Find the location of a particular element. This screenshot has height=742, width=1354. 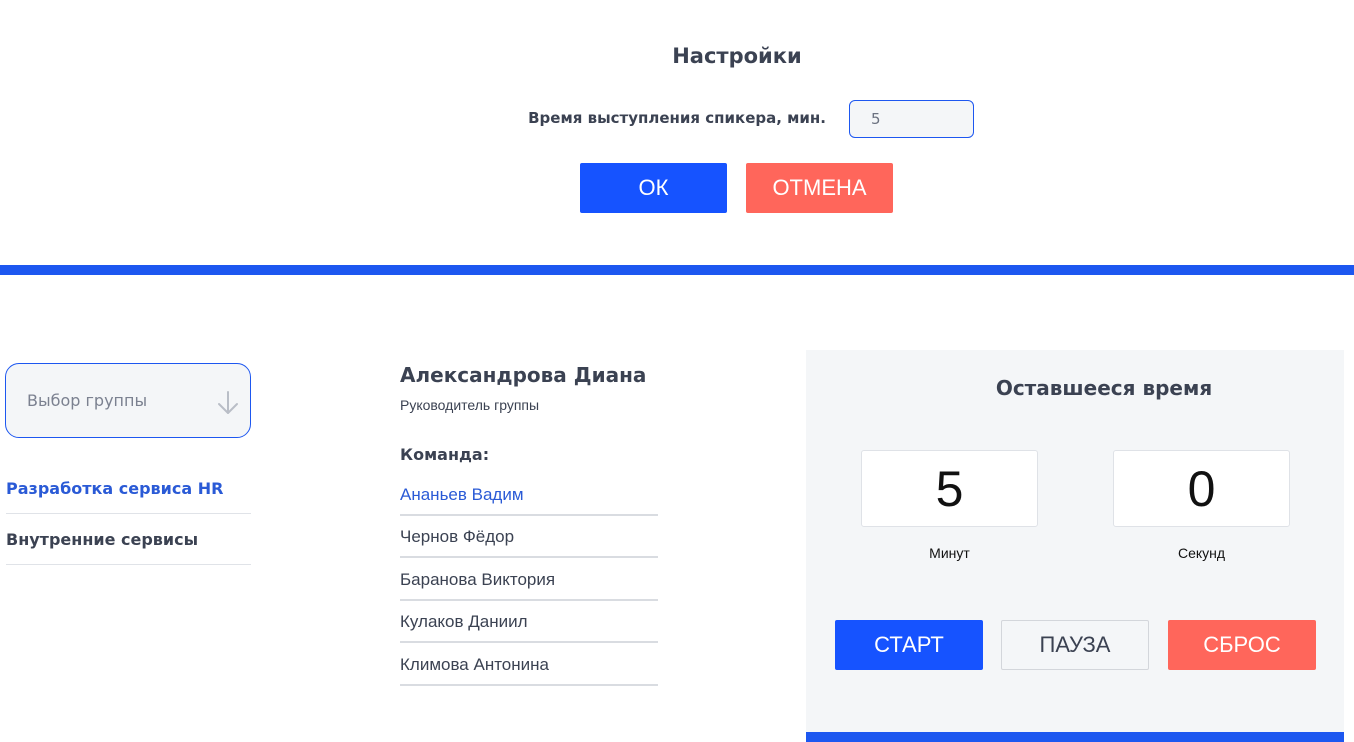

group-item-internal: Внутренние сервисы is located at coordinates (128, 539).